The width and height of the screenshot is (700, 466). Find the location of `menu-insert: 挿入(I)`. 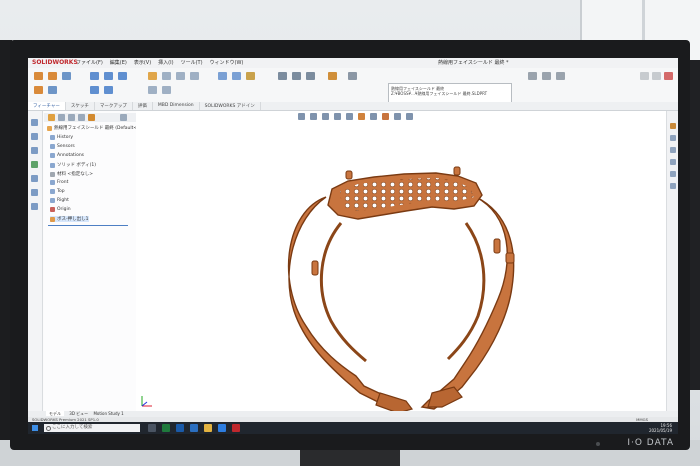

menu-insert: 挿入(I) is located at coordinates (165, 62).